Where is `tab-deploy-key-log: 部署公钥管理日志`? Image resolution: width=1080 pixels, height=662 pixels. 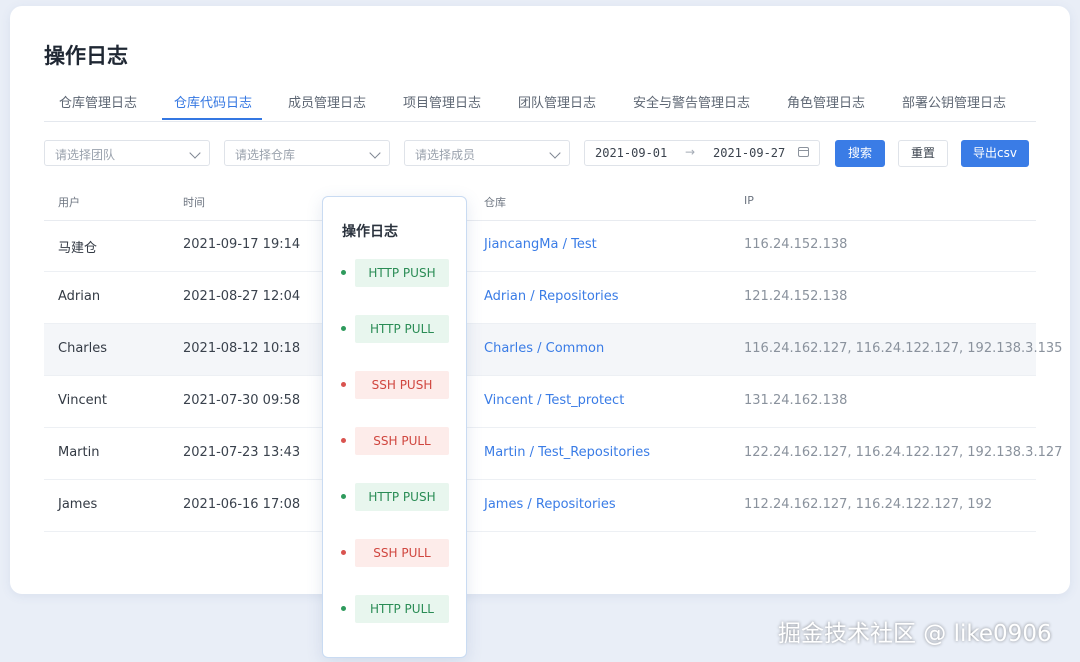 tab-deploy-key-log: 部署公钥管理日志 is located at coordinates (954, 101).